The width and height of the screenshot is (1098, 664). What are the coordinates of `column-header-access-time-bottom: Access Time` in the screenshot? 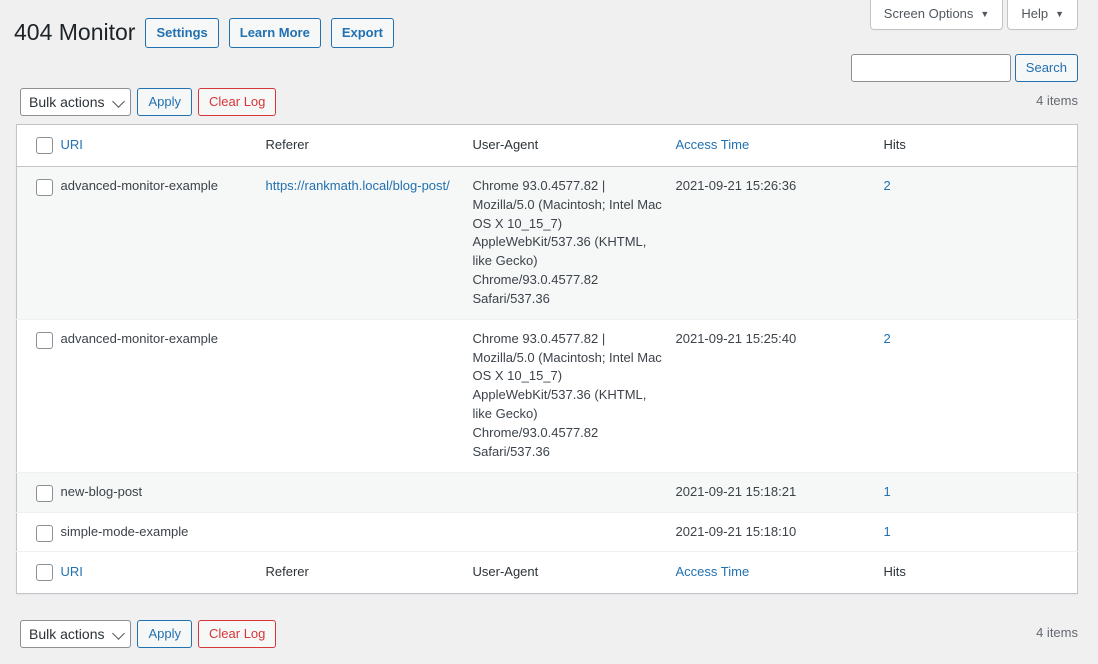 It's located at (780, 573).